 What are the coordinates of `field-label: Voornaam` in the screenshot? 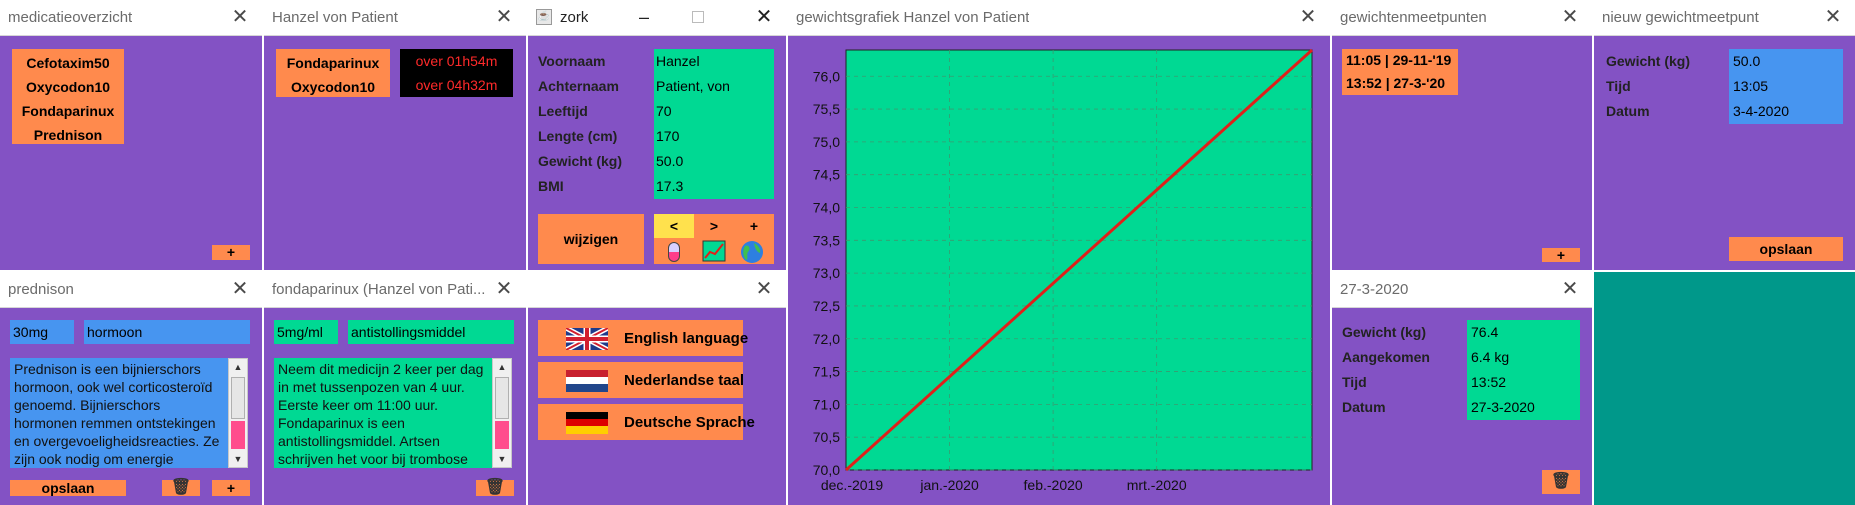 It's located at (572, 61).